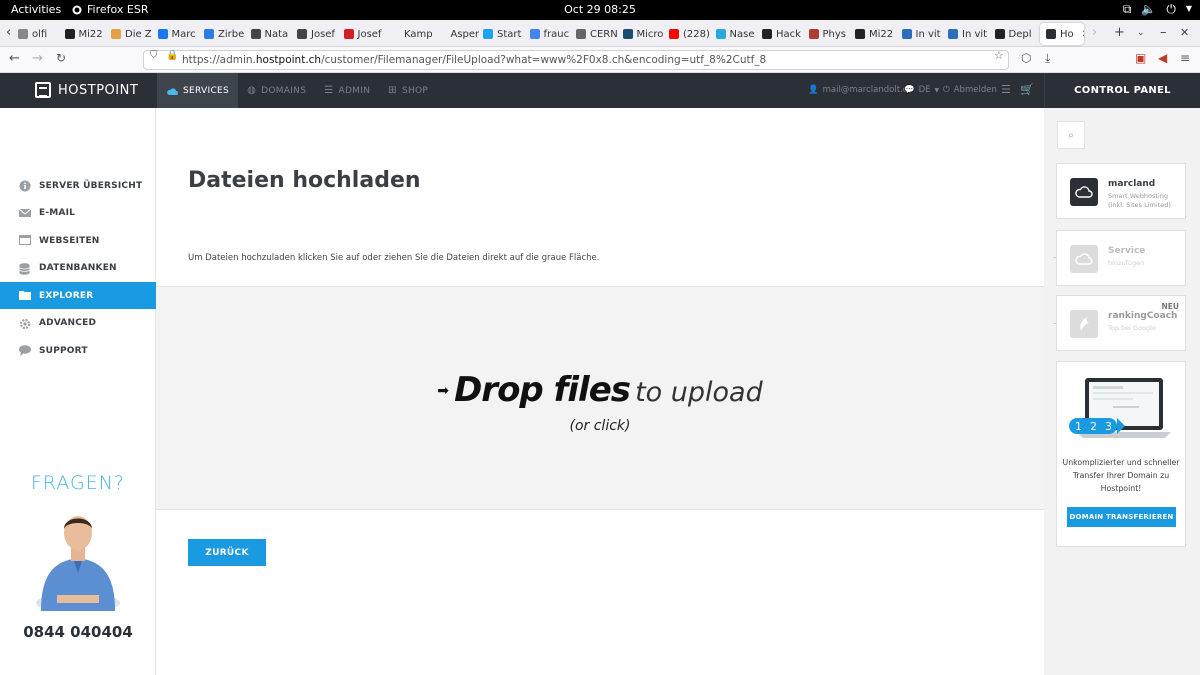 Image resolution: width=1200 pixels, height=675 pixels. What do you see at coordinates (138, 34) in the screenshot?
I see `tab-label: Die Z` at bounding box center [138, 34].